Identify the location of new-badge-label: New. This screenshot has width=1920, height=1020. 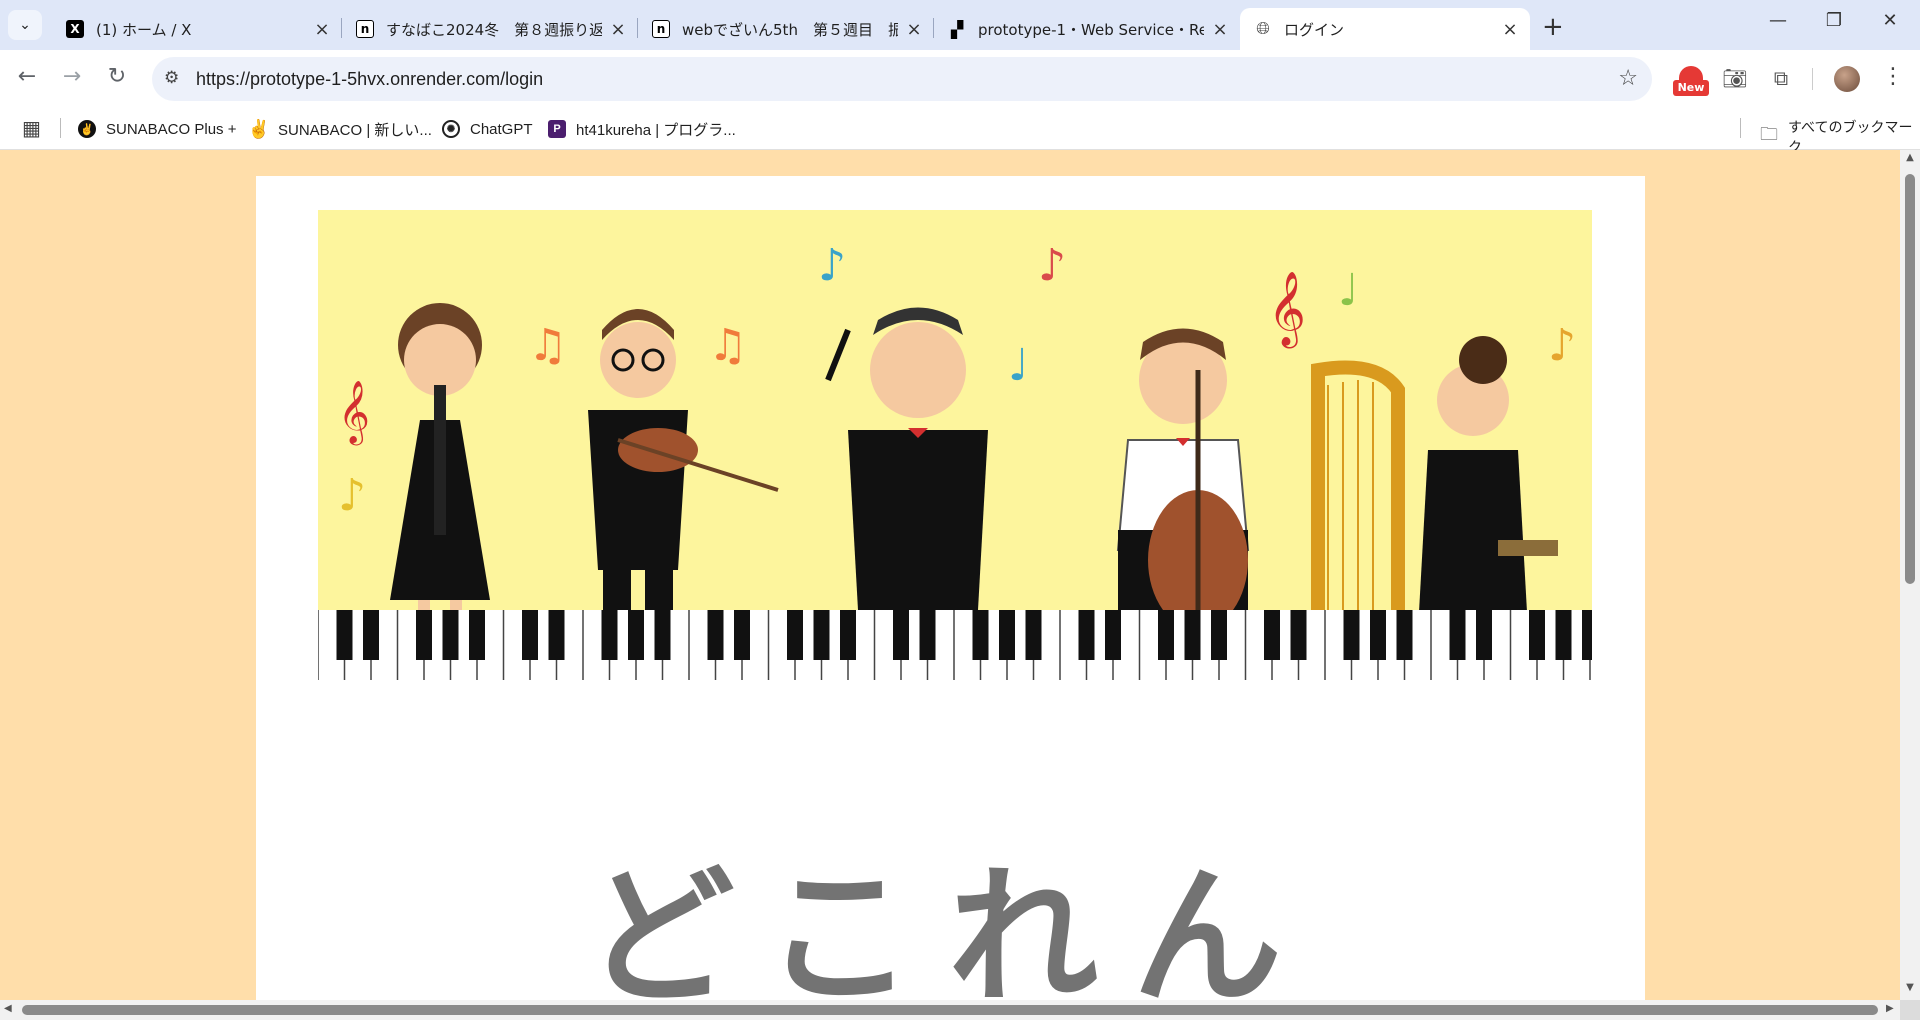
(1691, 88).